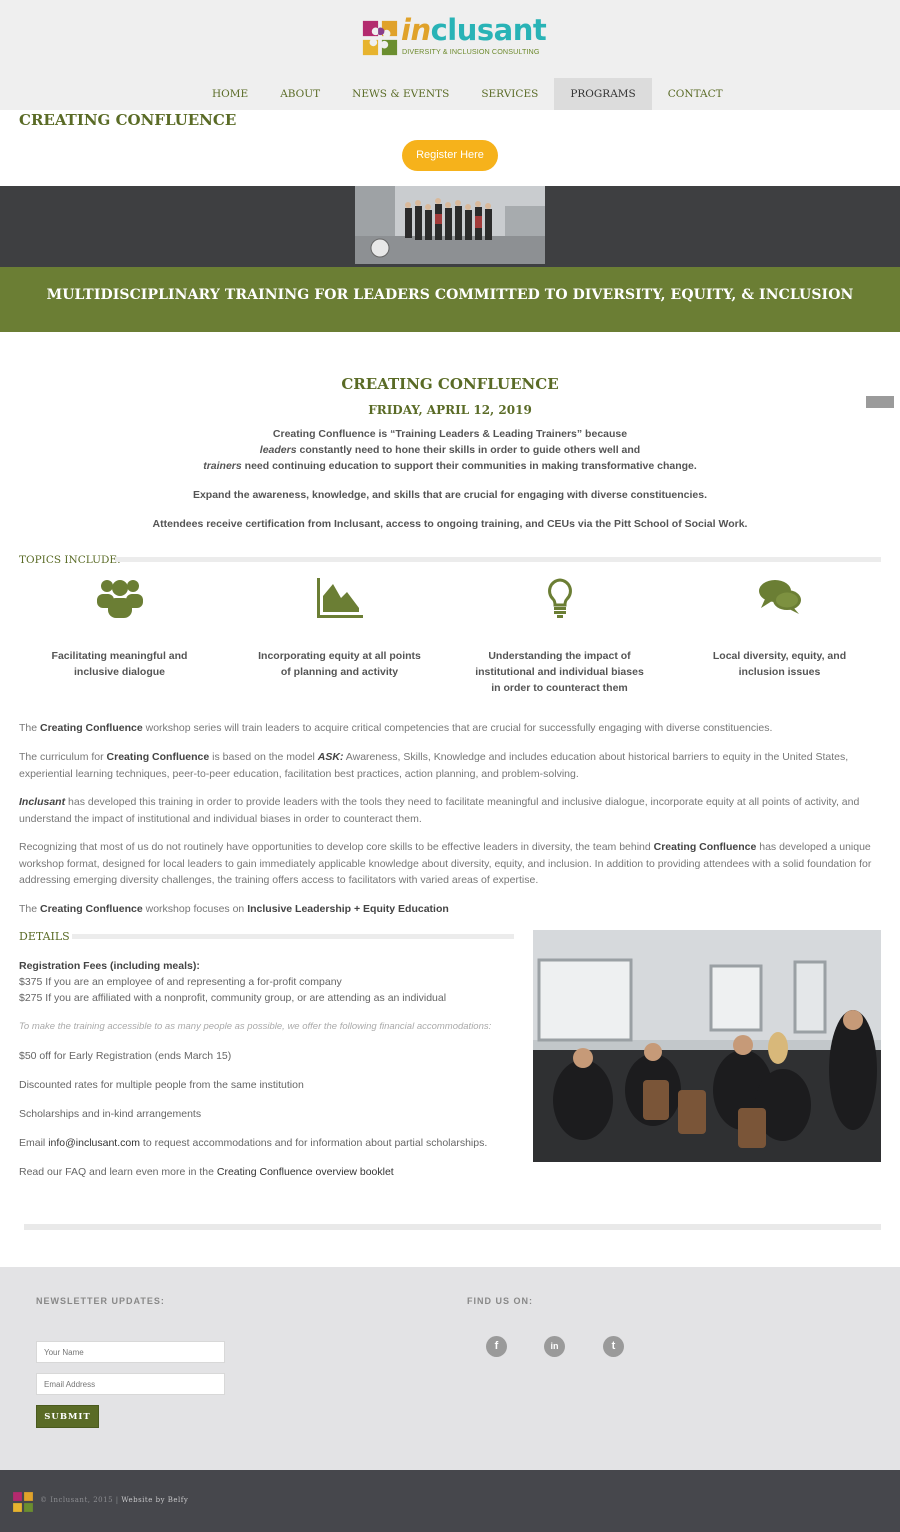  What do you see at coordinates (130, 1384) in the screenshot?
I see `email-input` at bounding box center [130, 1384].